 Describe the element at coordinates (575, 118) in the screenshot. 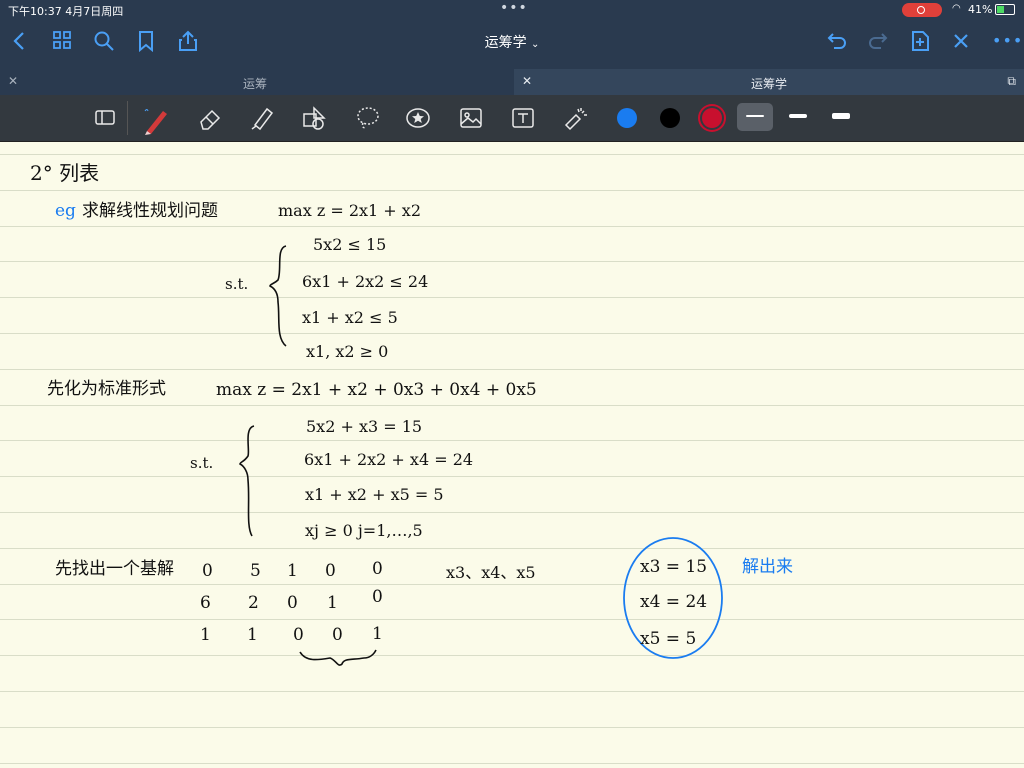

I see `laser-pointer-icon` at that location.